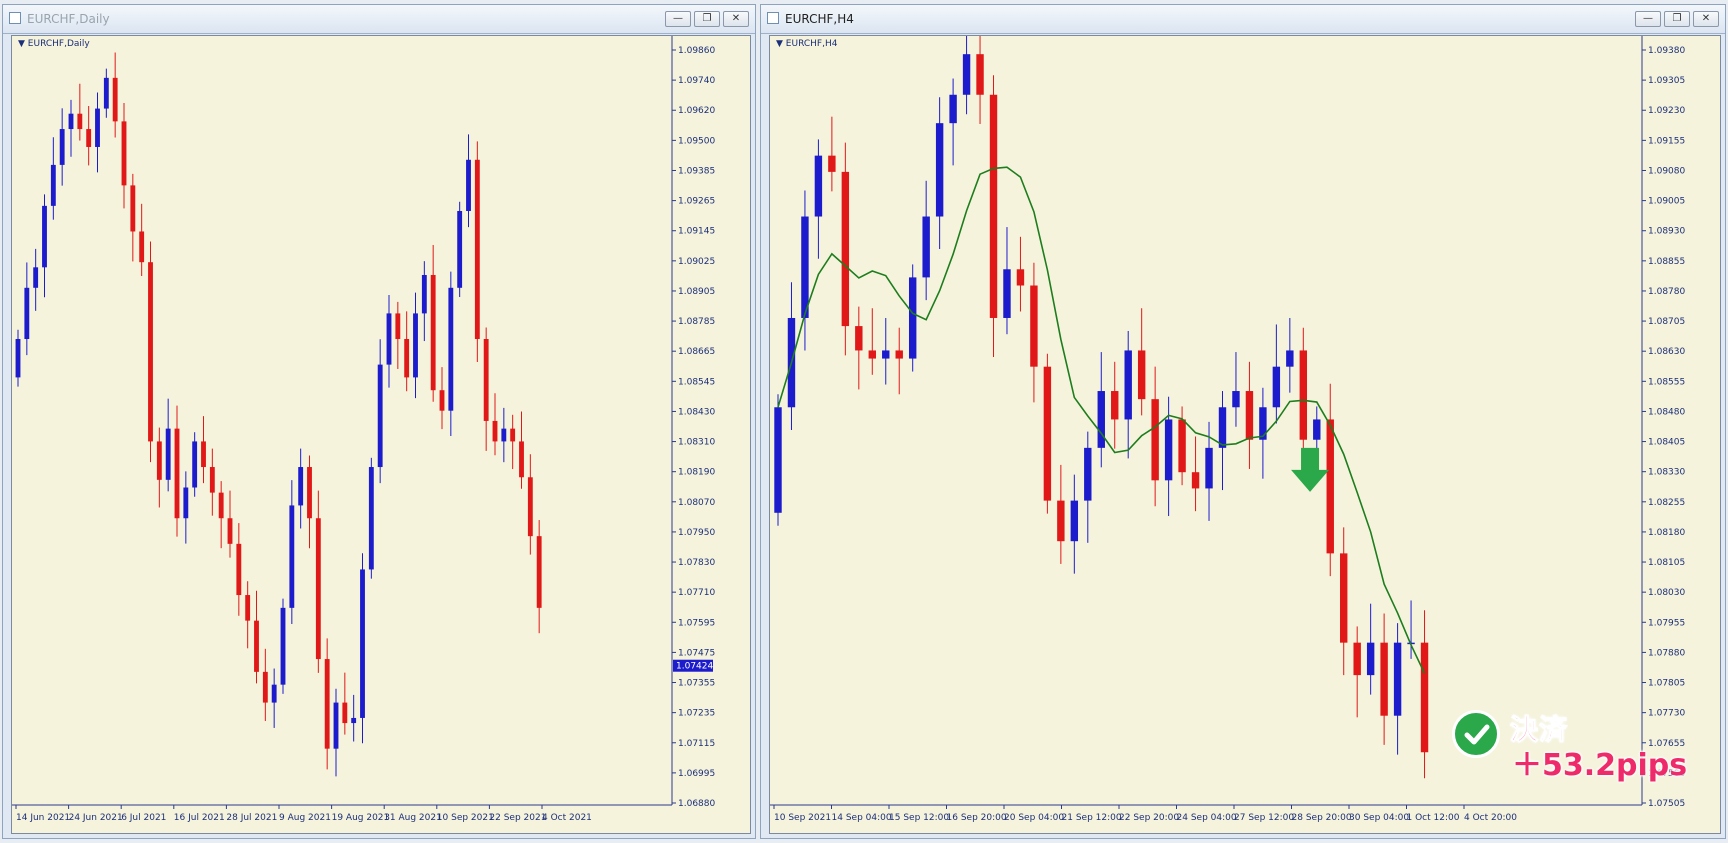 Image resolution: width=1728 pixels, height=843 pixels. Describe the element at coordinates (54, 44) in the screenshot. I see `daily-symbol-label: ▼ EURCHF,Daily` at that location.